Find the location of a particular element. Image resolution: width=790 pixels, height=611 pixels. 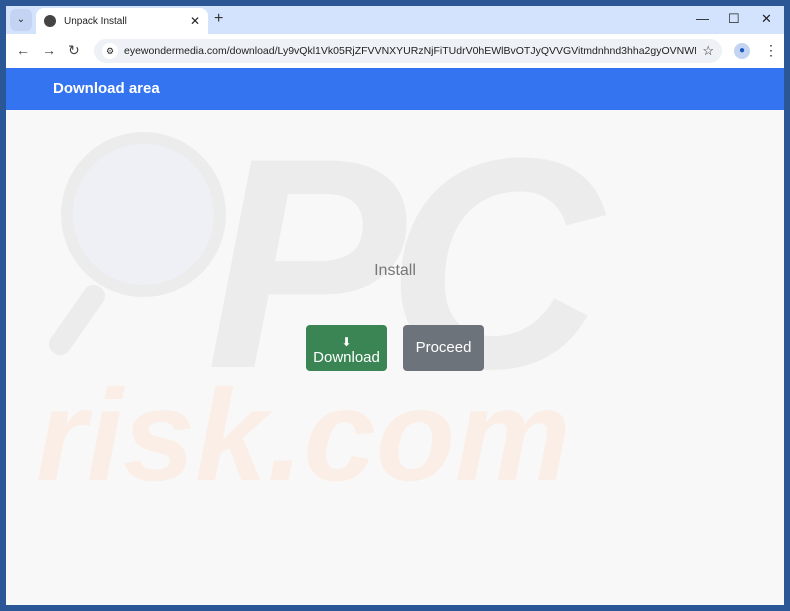

tab-active: Unpack Install ✕ is located at coordinates (122, 21).